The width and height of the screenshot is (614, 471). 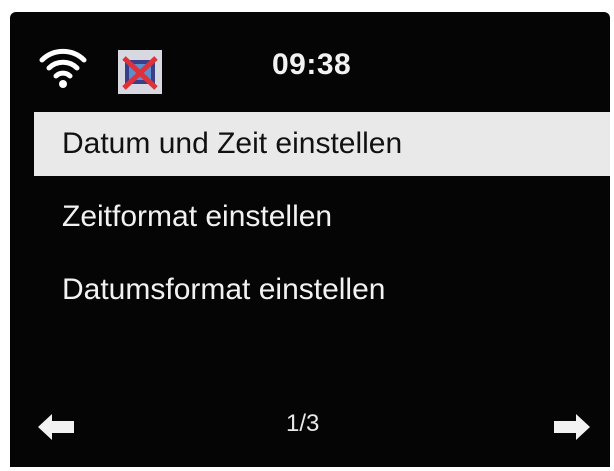 What do you see at coordinates (312, 64) in the screenshot?
I see `clock-time: 09:38` at bounding box center [312, 64].